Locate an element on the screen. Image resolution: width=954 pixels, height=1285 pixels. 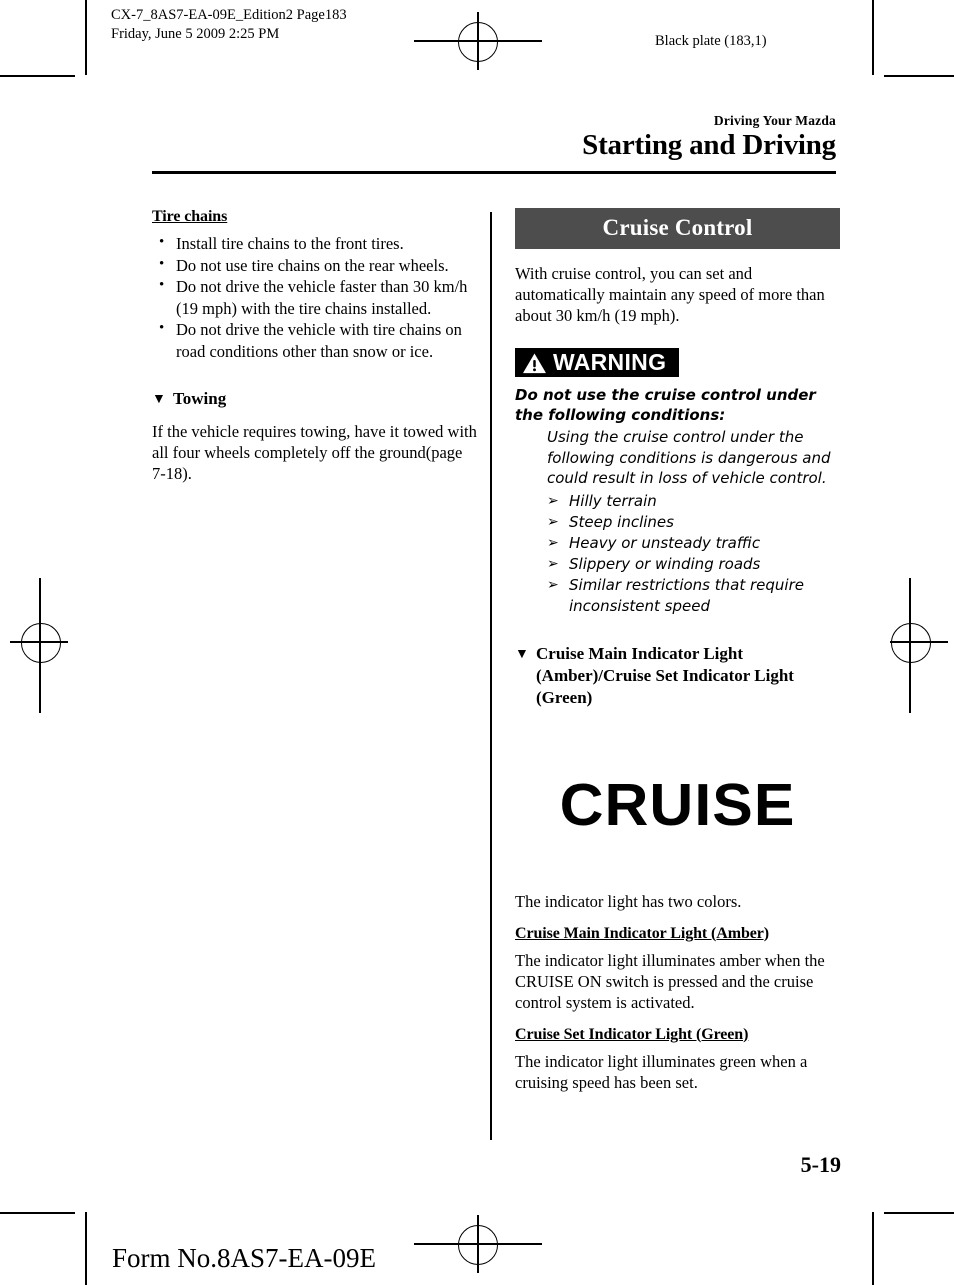
warning-triangle-icon is located at coordinates (534, 363).